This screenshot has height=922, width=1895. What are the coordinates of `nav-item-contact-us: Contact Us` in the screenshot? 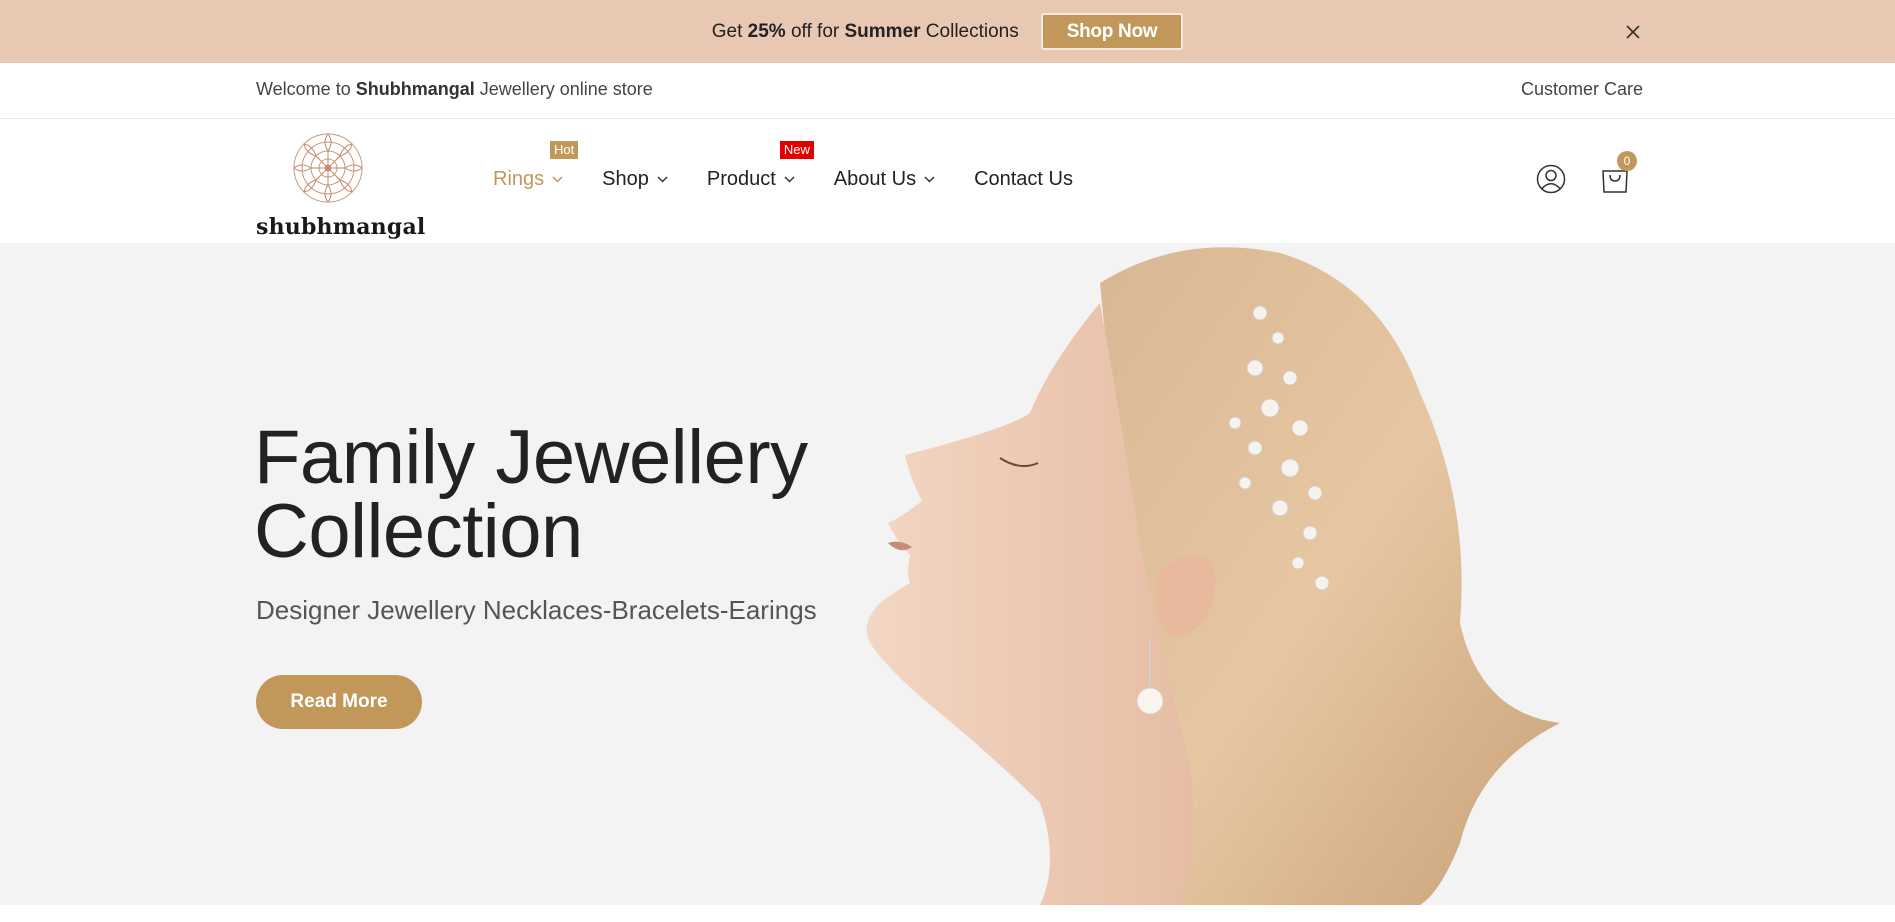 It's located at (1023, 179).